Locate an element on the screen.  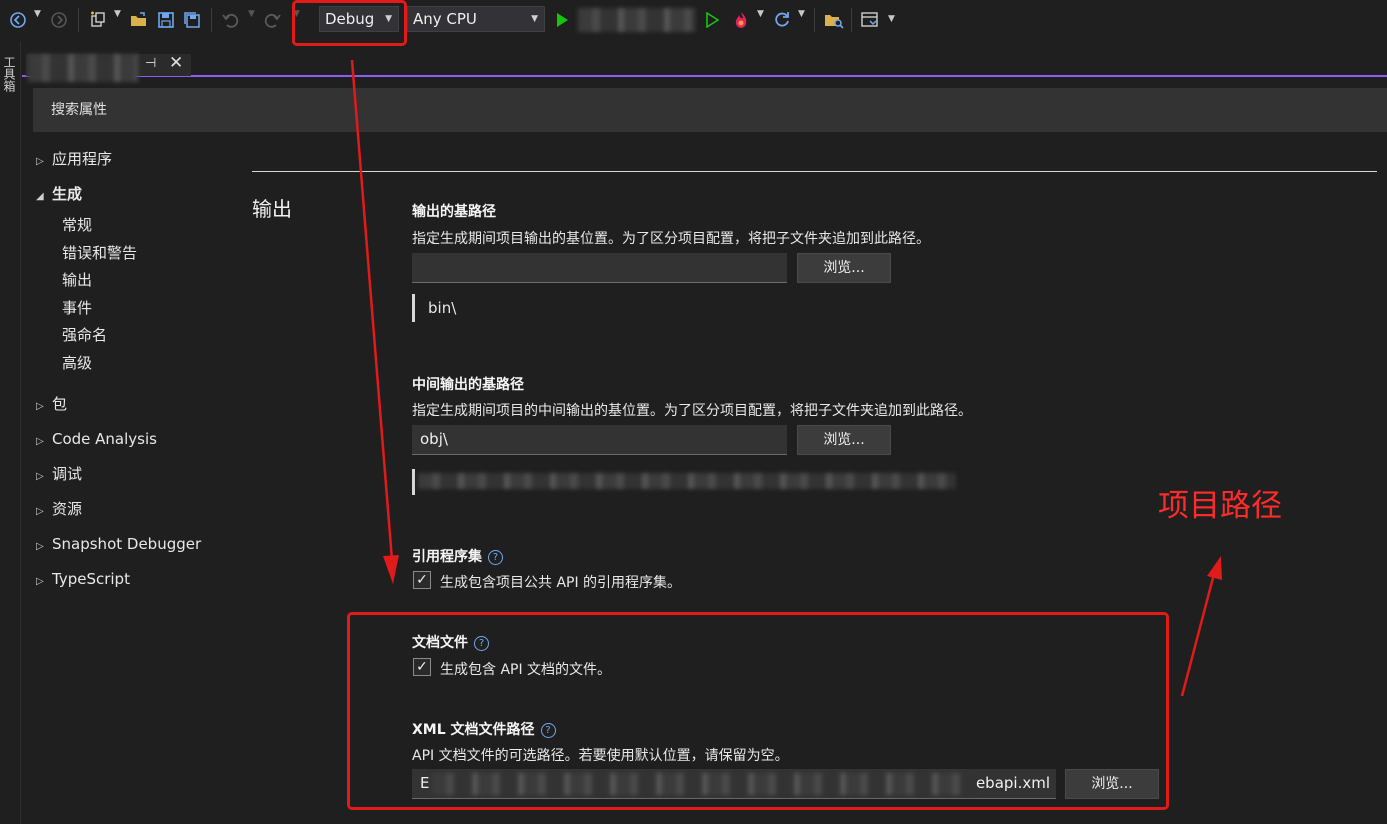
arrow-up-to-label is located at coordinates (1201, 626).